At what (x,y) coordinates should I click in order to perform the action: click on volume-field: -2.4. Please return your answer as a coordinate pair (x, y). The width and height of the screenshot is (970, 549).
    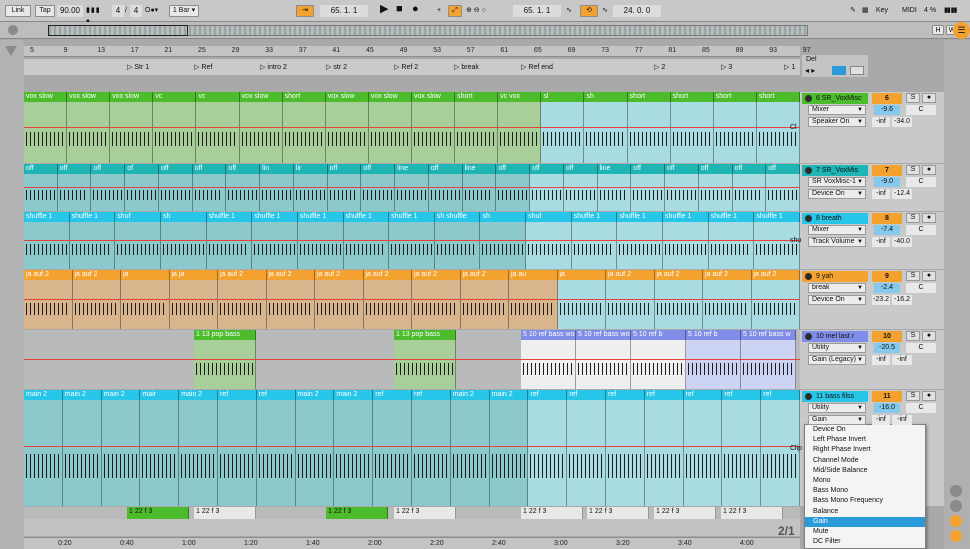
    Looking at the image, I should click on (887, 288).